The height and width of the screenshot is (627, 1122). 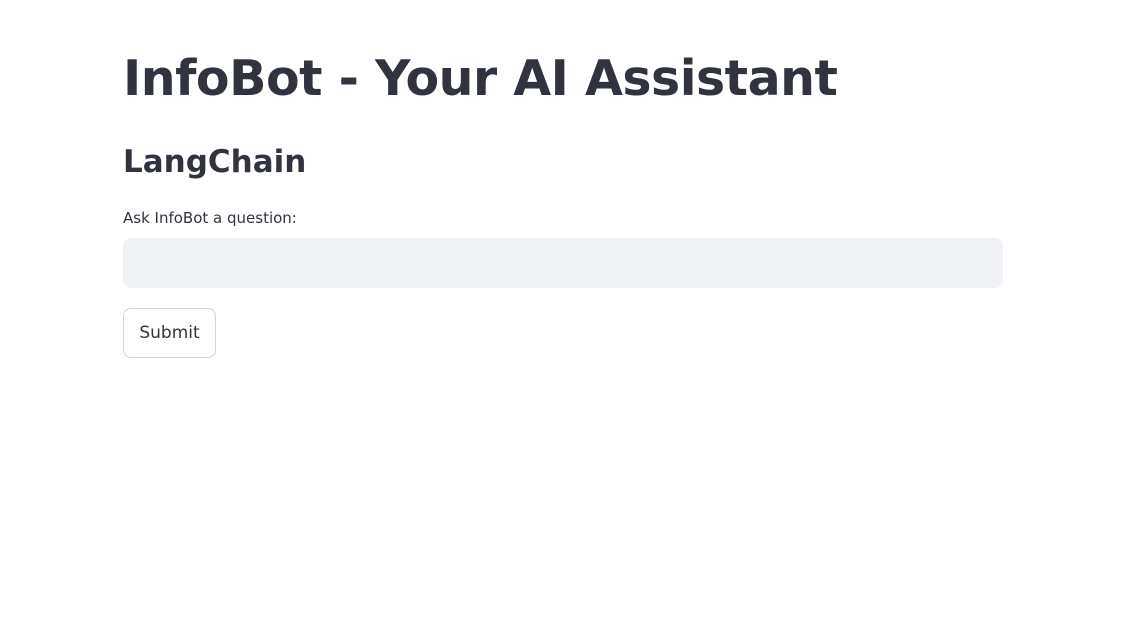 What do you see at coordinates (169, 333) in the screenshot?
I see `submit-button: Submit` at bounding box center [169, 333].